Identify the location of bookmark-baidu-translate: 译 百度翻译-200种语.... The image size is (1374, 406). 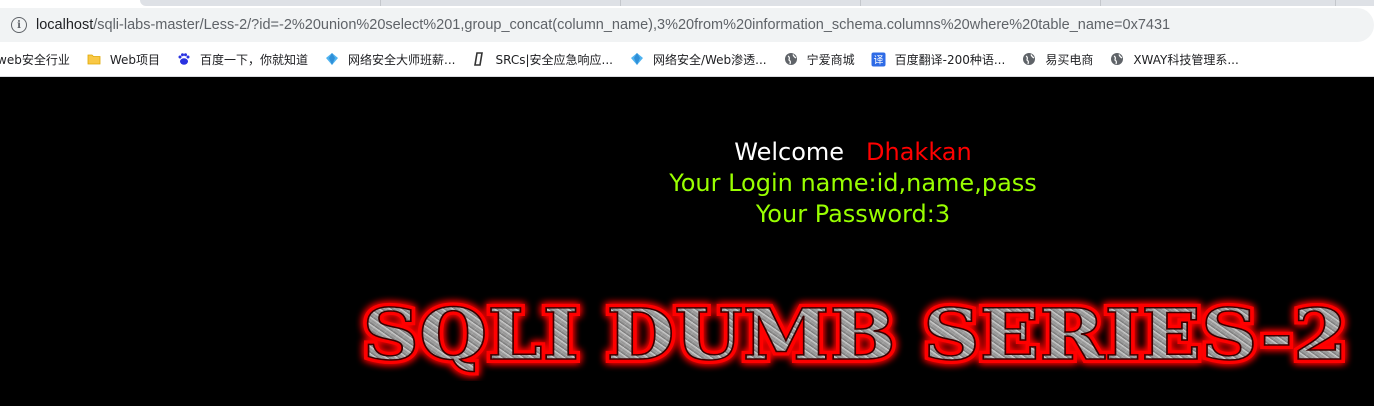
(938, 59).